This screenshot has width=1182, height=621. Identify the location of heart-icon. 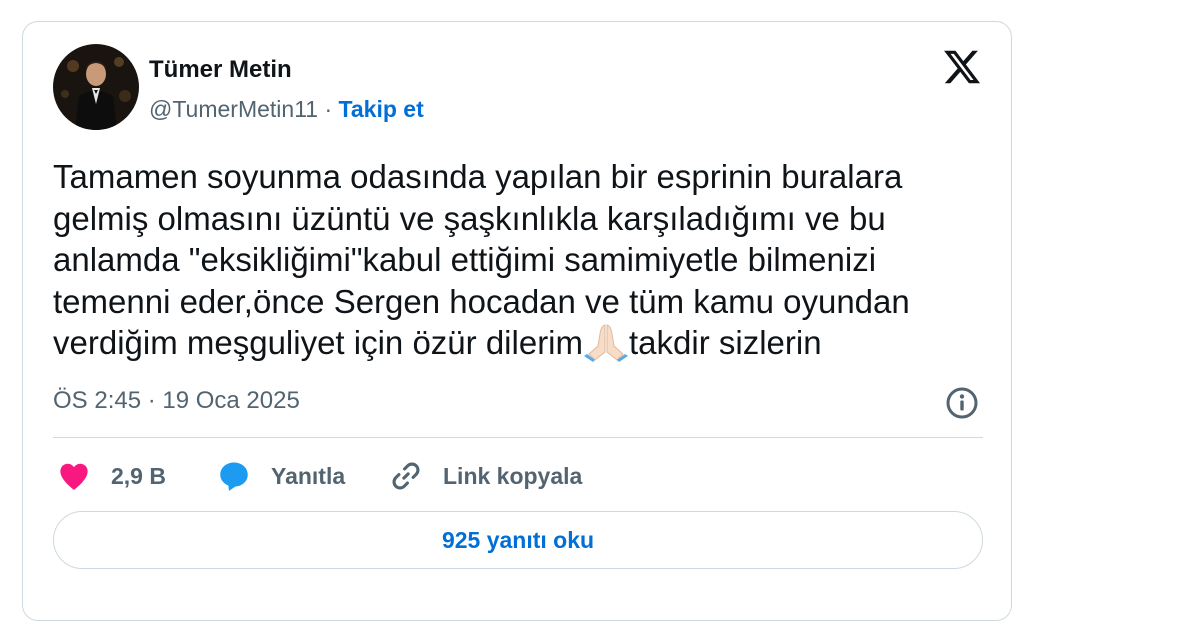
(74, 476).